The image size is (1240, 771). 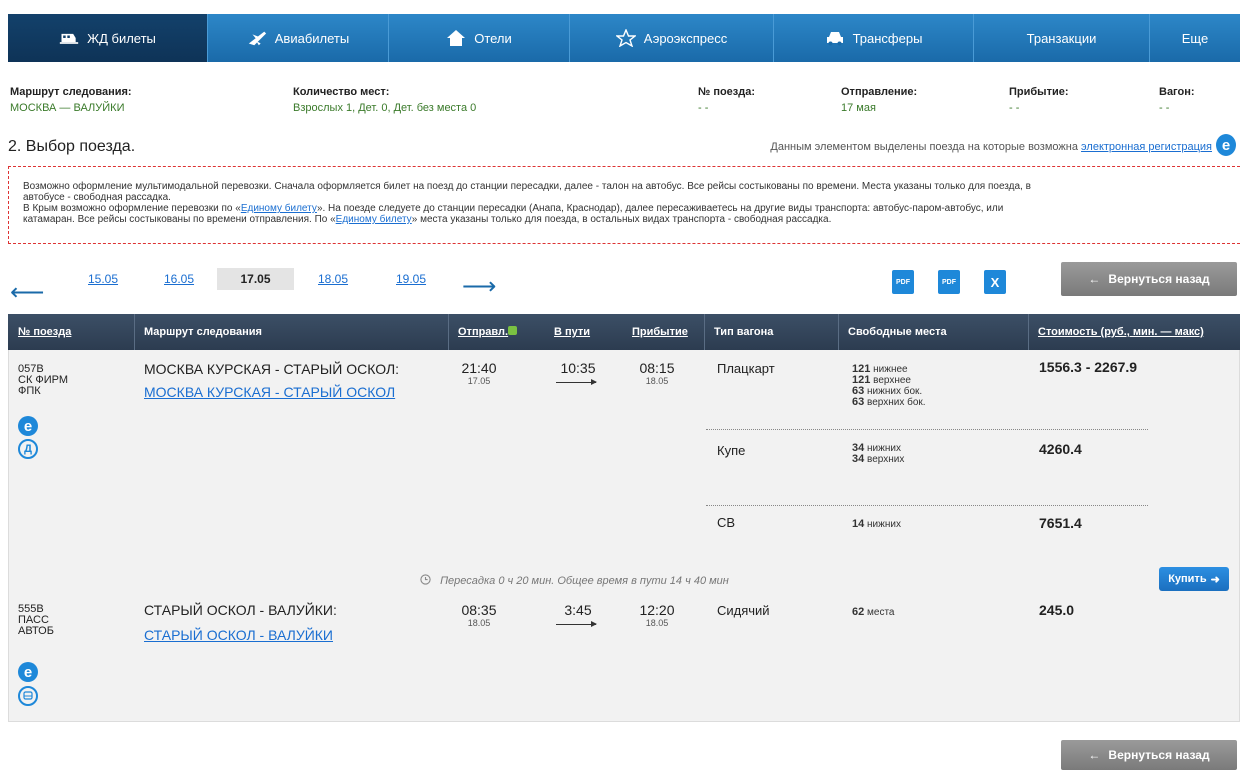 What do you see at coordinates (1060, 523) in the screenshot?
I see `price: 7651.4` at bounding box center [1060, 523].